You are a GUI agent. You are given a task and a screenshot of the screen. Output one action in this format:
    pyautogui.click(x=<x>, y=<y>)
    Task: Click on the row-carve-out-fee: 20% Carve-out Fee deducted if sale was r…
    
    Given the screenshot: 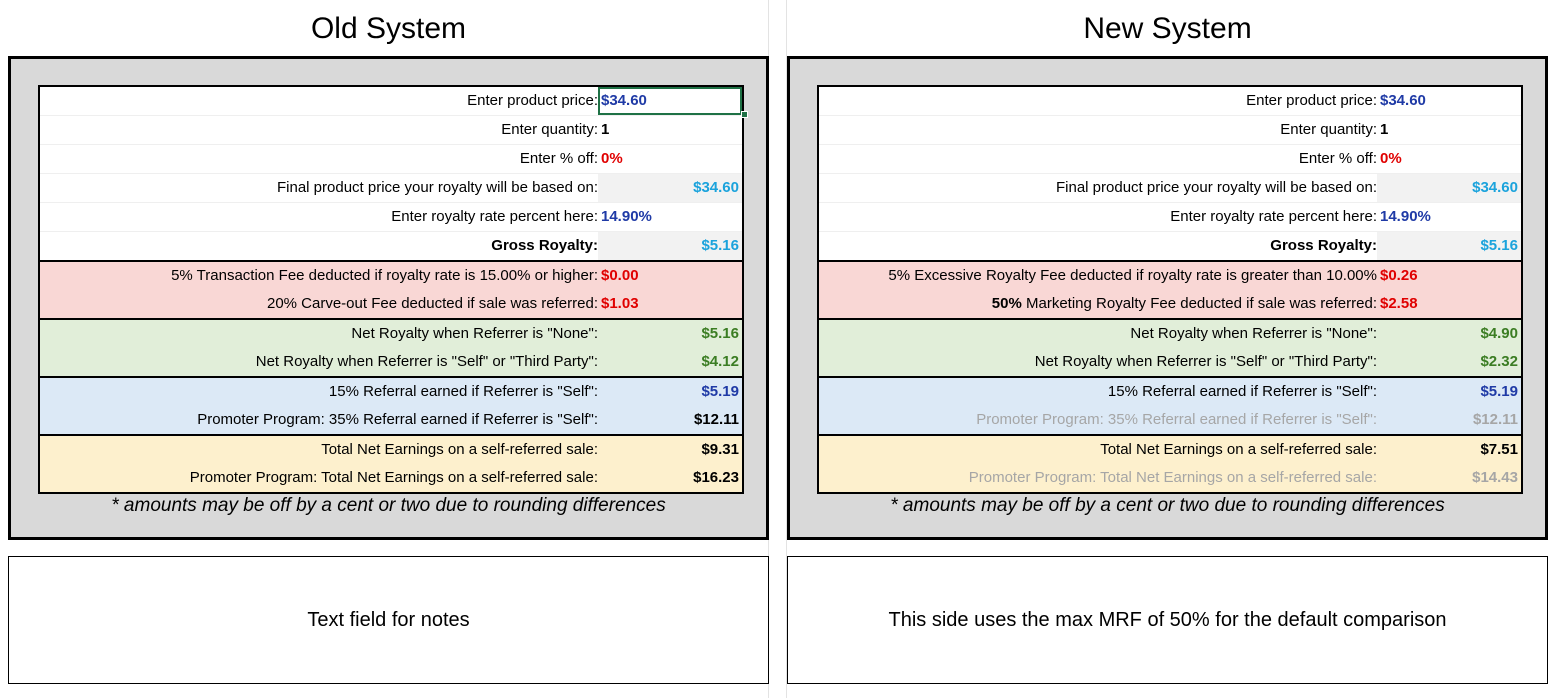 What is the action you would take?
    pyautogui.click(x=391, y=304)
    